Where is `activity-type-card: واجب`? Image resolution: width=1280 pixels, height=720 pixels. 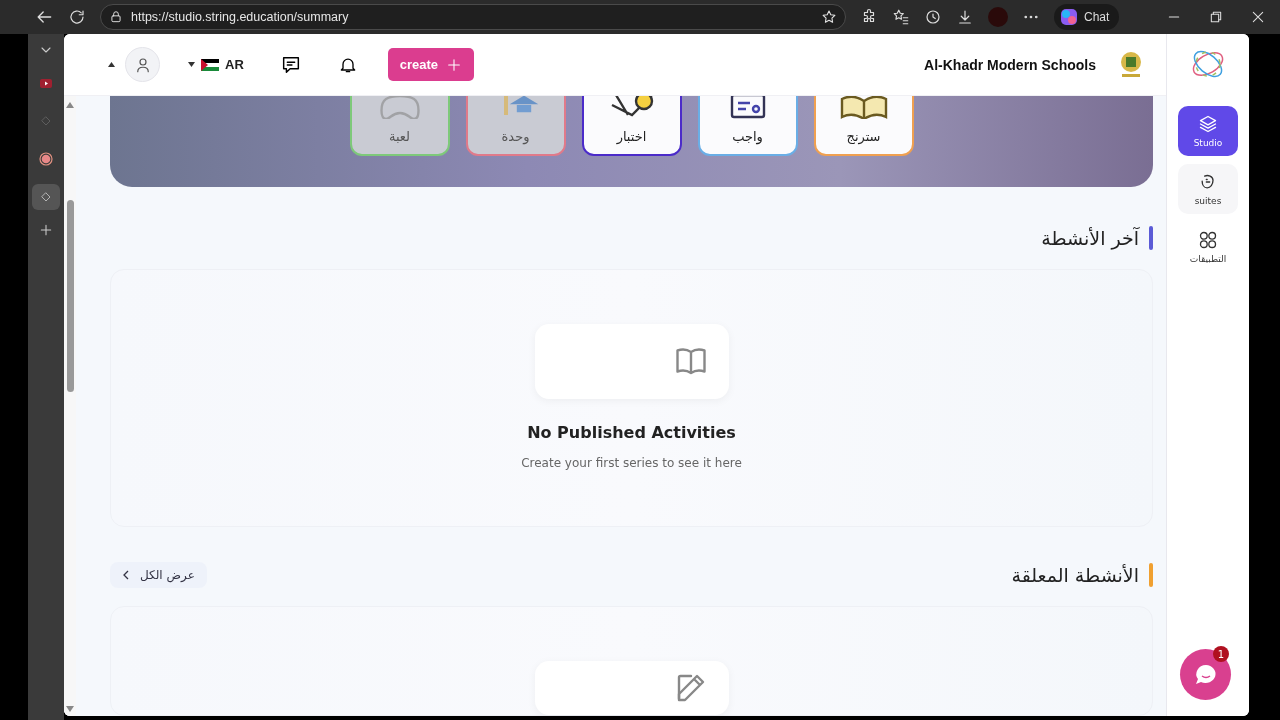 activity-type-card: واجب is located at coordinates (747, 126).